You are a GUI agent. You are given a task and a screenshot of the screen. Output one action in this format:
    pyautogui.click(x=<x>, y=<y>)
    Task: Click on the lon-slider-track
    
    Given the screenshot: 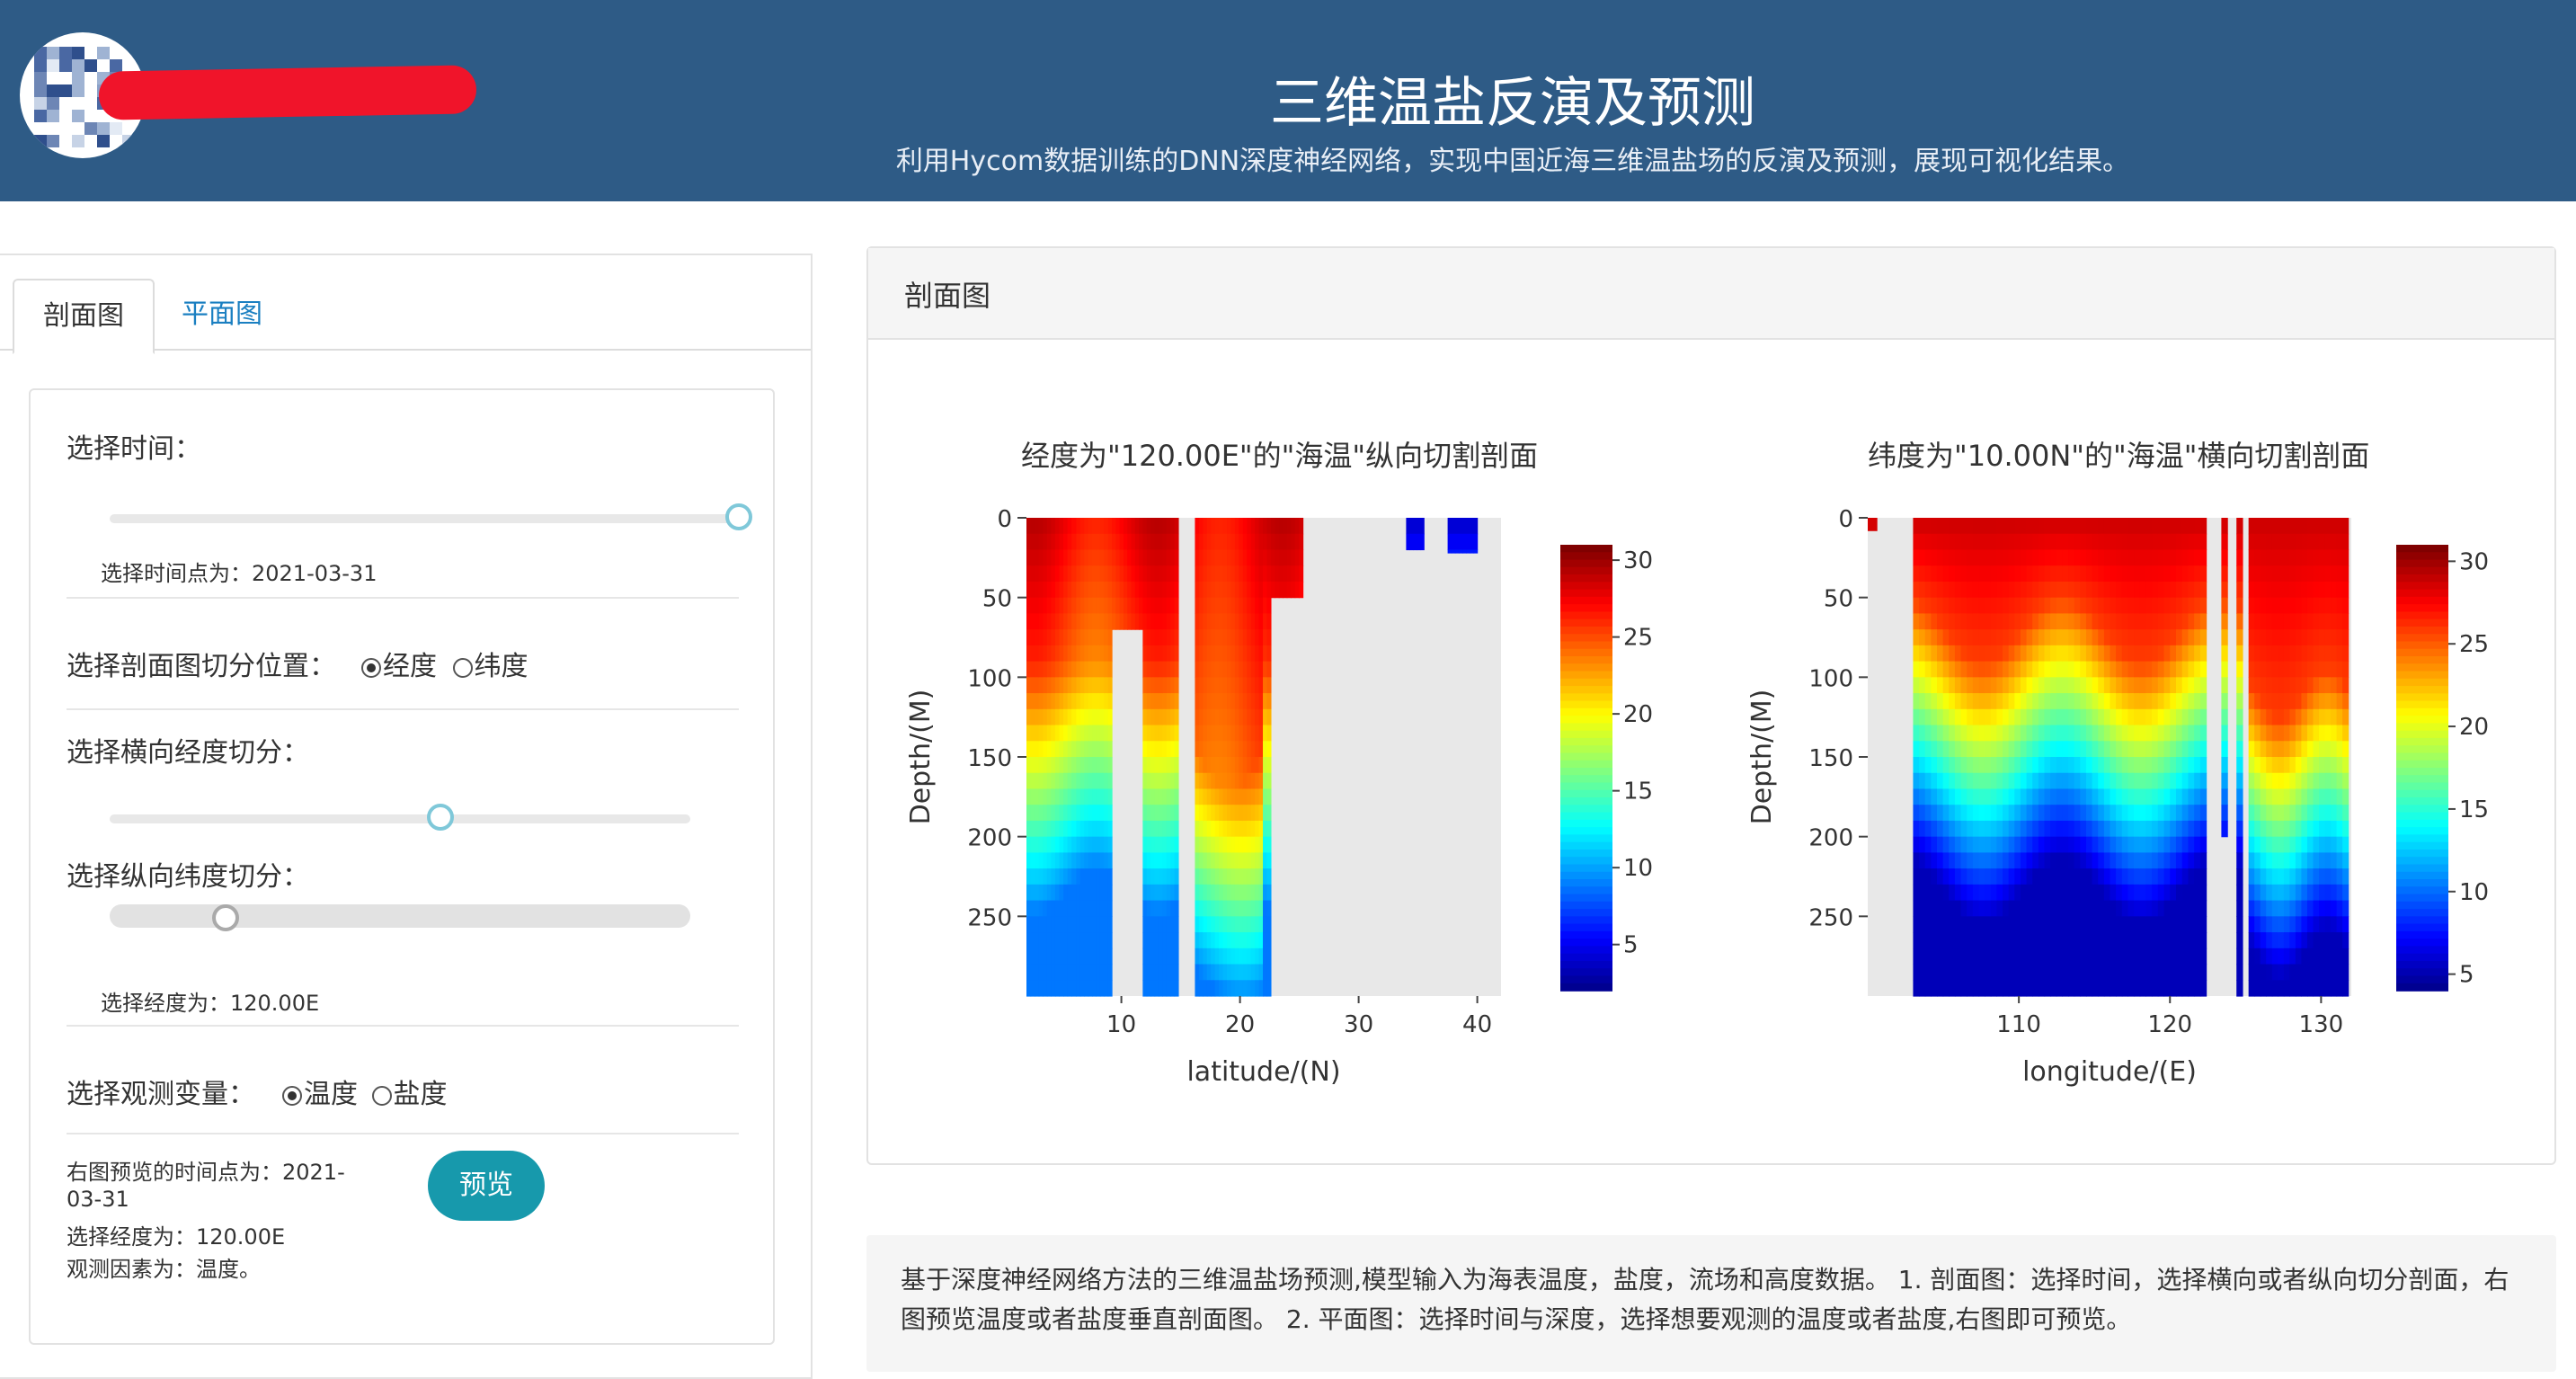 What is the action you would take?
    pyautogui.click(x=400, y=818)
    